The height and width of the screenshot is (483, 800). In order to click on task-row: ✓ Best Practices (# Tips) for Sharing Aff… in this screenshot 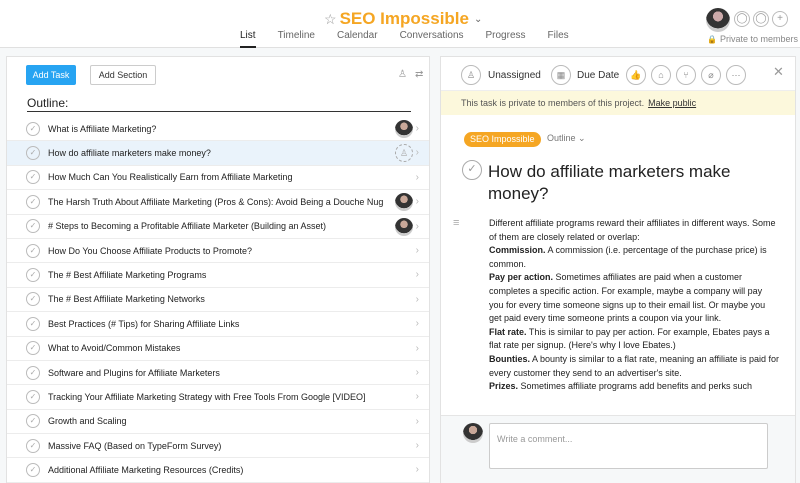, I will do `click(218, 324)`.